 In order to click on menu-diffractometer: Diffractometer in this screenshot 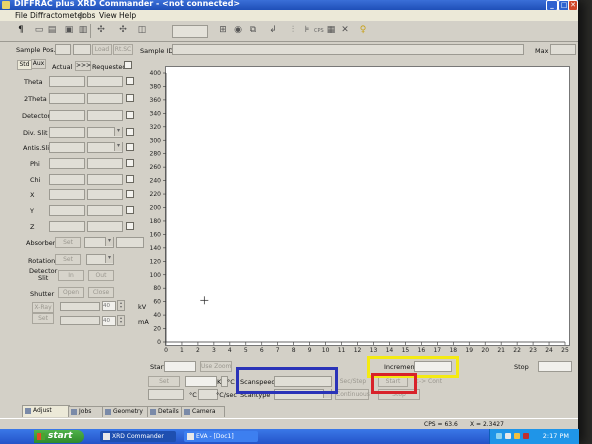, I will do `click(57, 15)`.